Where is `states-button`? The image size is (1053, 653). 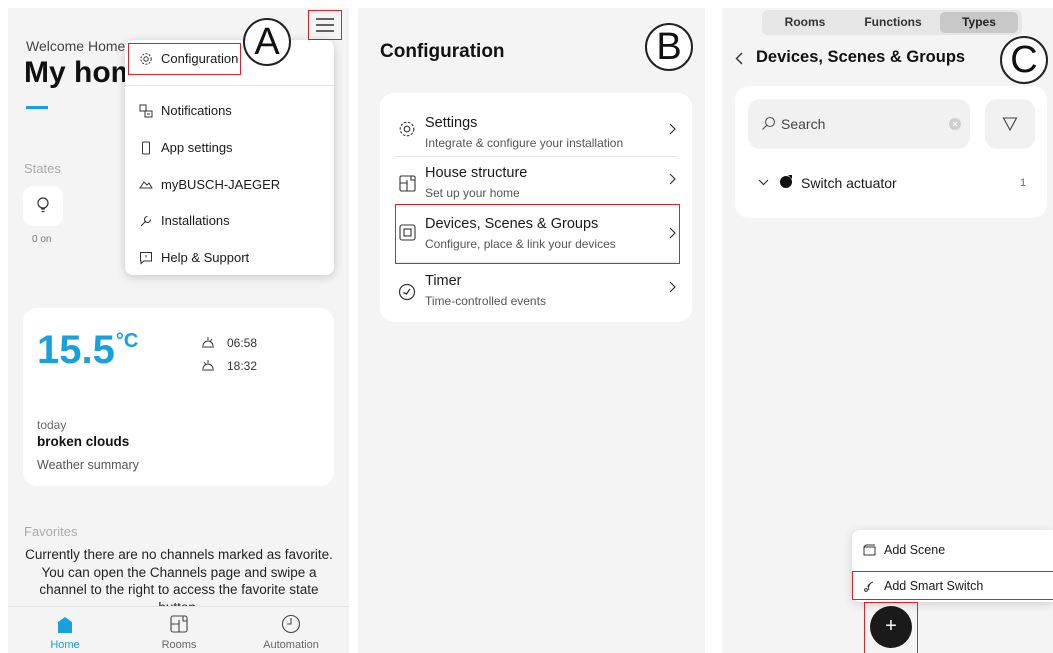 states-button is located at coordinates (43, 206).